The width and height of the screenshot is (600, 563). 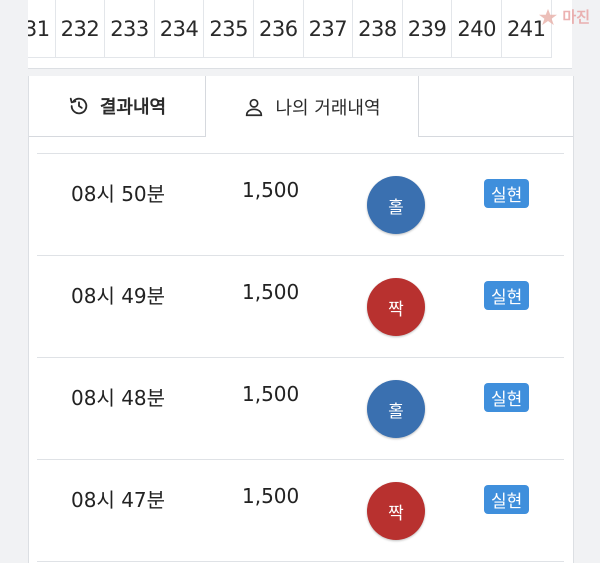 What do you see at coordinates (179, 29) in the screenshot?
I see `round-cell: 234` at bounding box center [179, 29].